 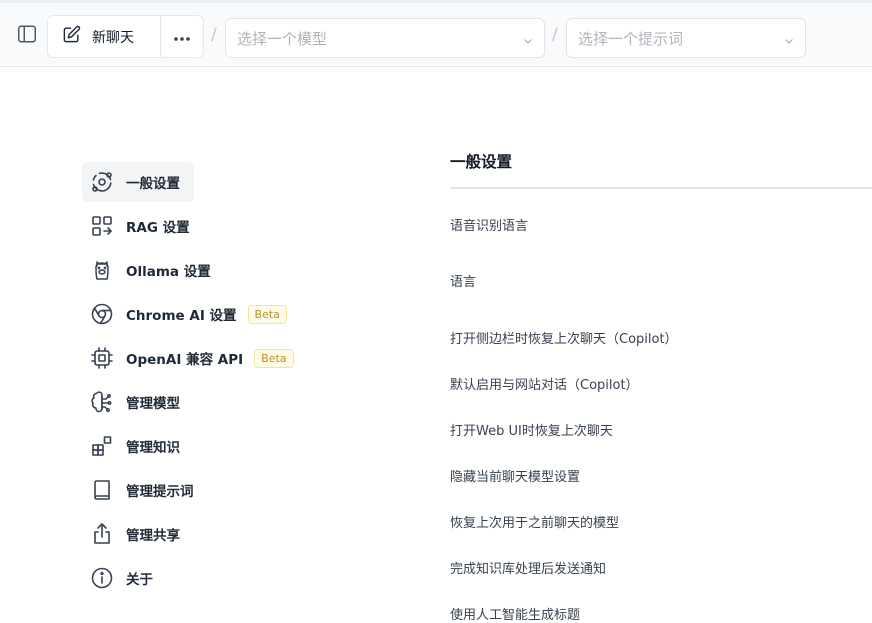 I want to click on model-select-placeholder: 选择一个模型, so click(x=282, y=38).